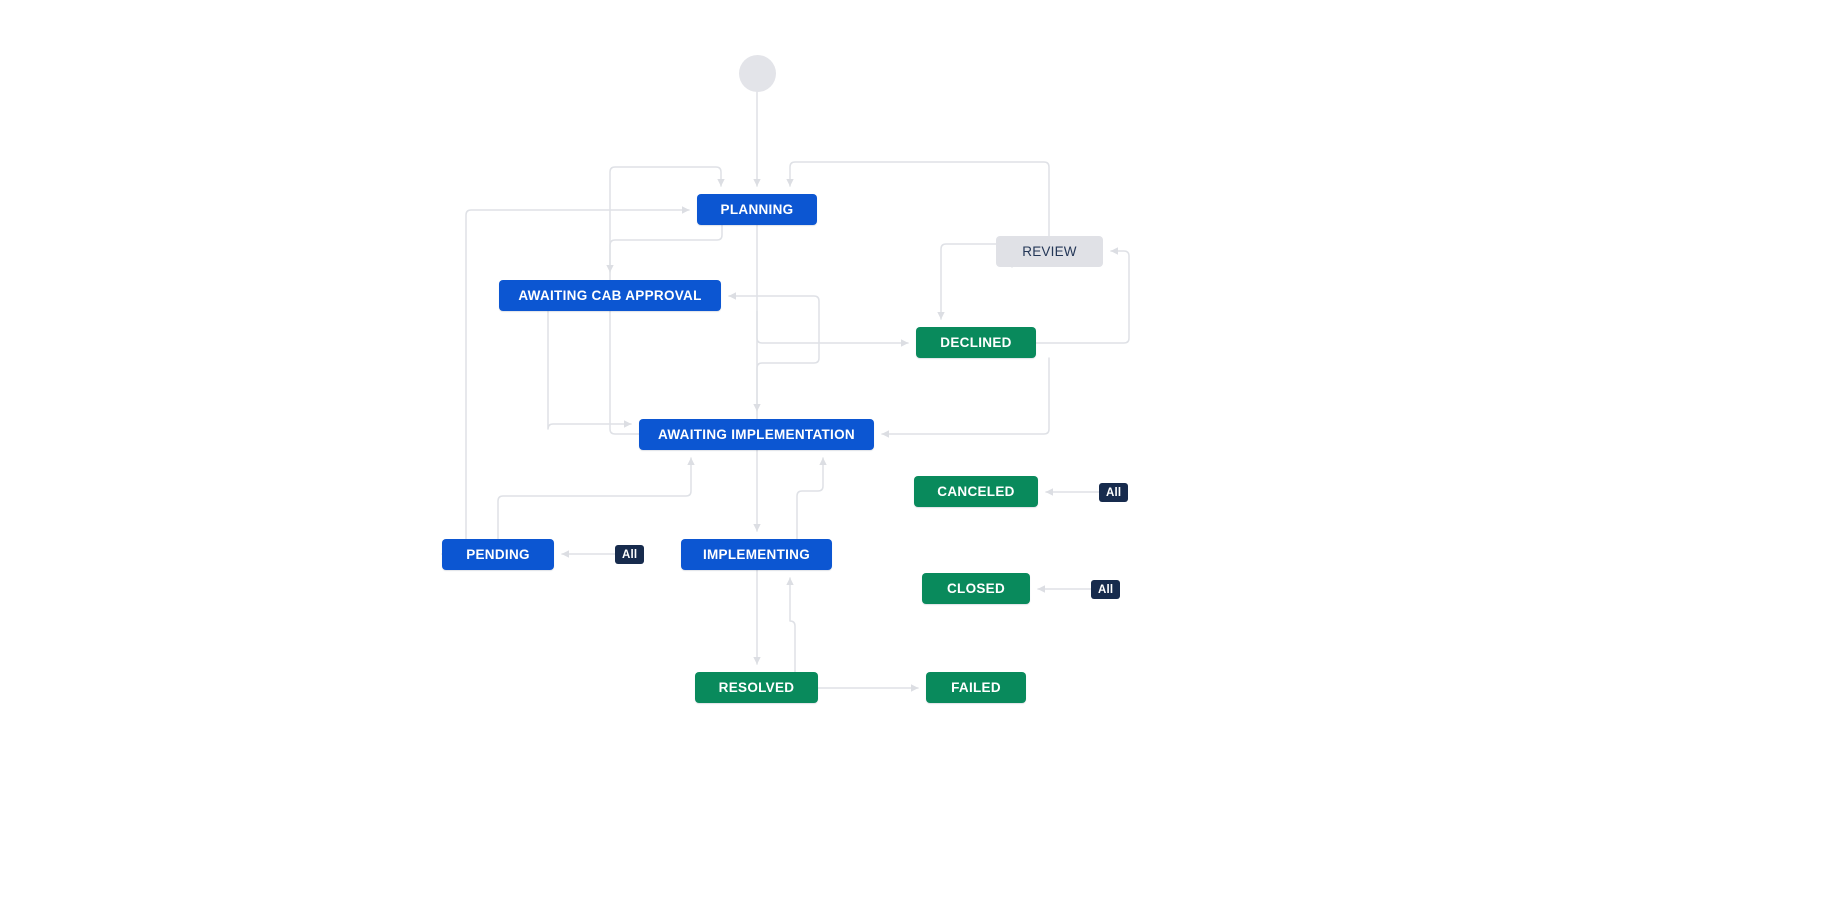 Image resolution: width=1840 pixels, height=900 pixels. I want to click on status-node-review: REVIEW, so click(1049, 251).